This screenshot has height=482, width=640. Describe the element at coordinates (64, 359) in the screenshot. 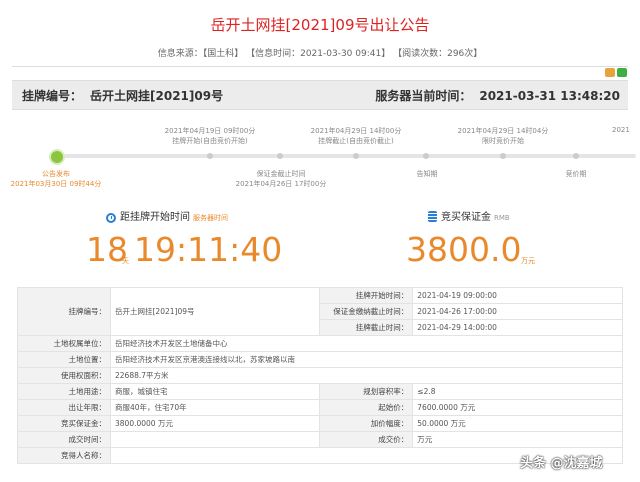

I see `table-label: 土地位置：` at that location.